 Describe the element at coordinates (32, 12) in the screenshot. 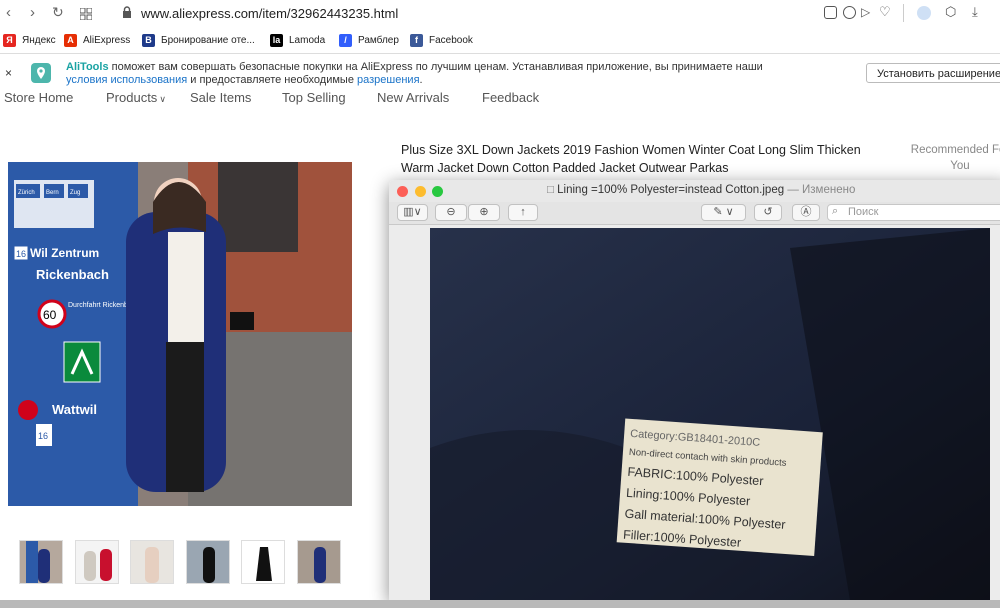

I see `forward-icon: ›` at that location.